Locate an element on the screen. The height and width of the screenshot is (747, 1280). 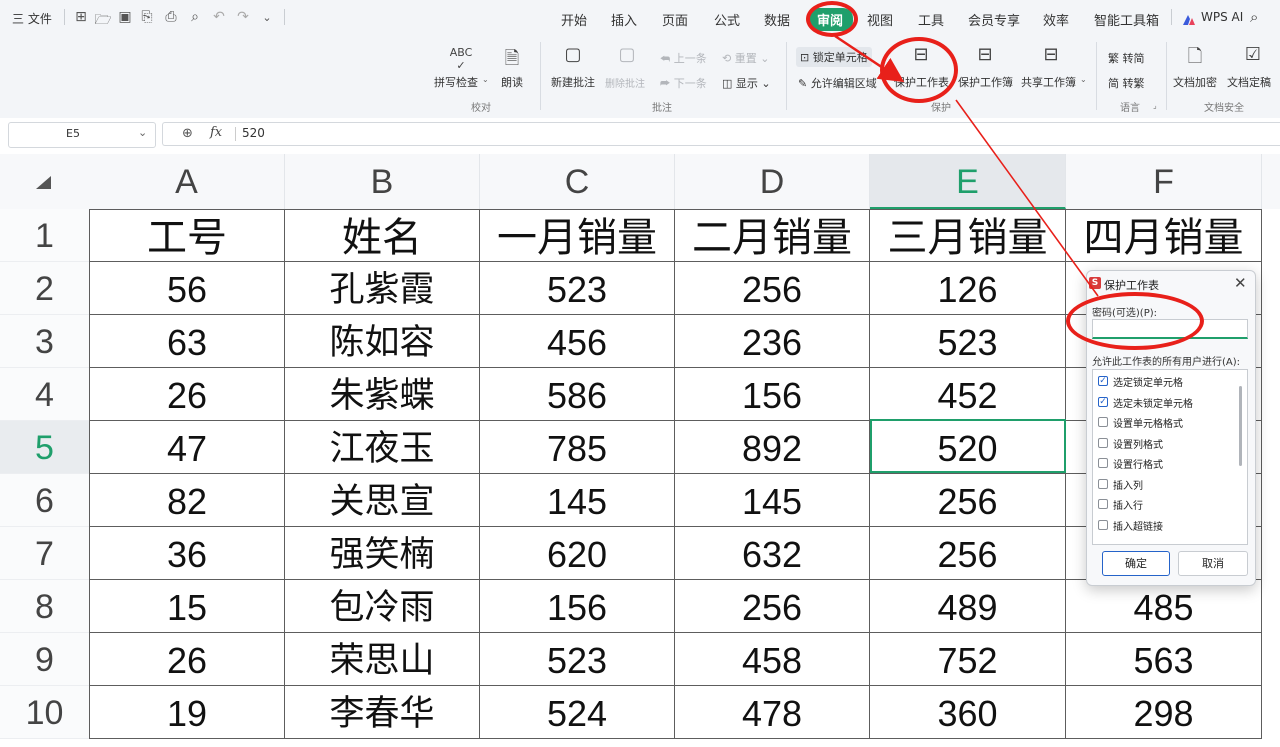
annotation-arrows is located at coordinates (966, 165).